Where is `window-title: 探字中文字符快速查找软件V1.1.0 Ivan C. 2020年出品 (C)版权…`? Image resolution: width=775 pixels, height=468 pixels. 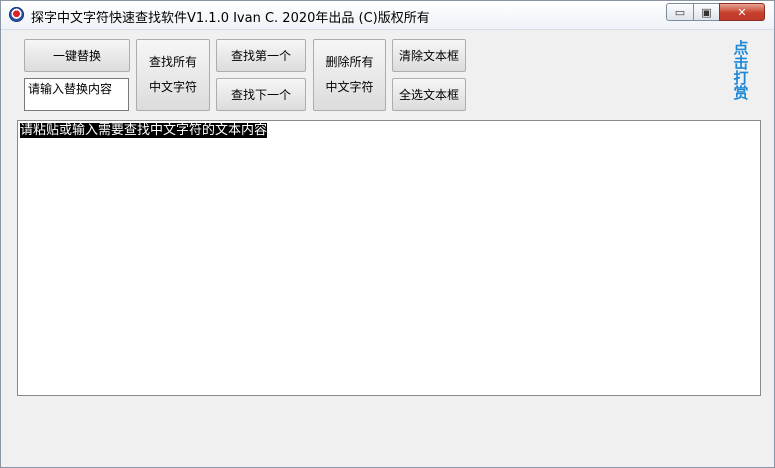 window-title: 探字中文字符快速查找软件V1.1.0 Ivan C. 2020年出品 (C)版权… is located at coordinates (230, 18).